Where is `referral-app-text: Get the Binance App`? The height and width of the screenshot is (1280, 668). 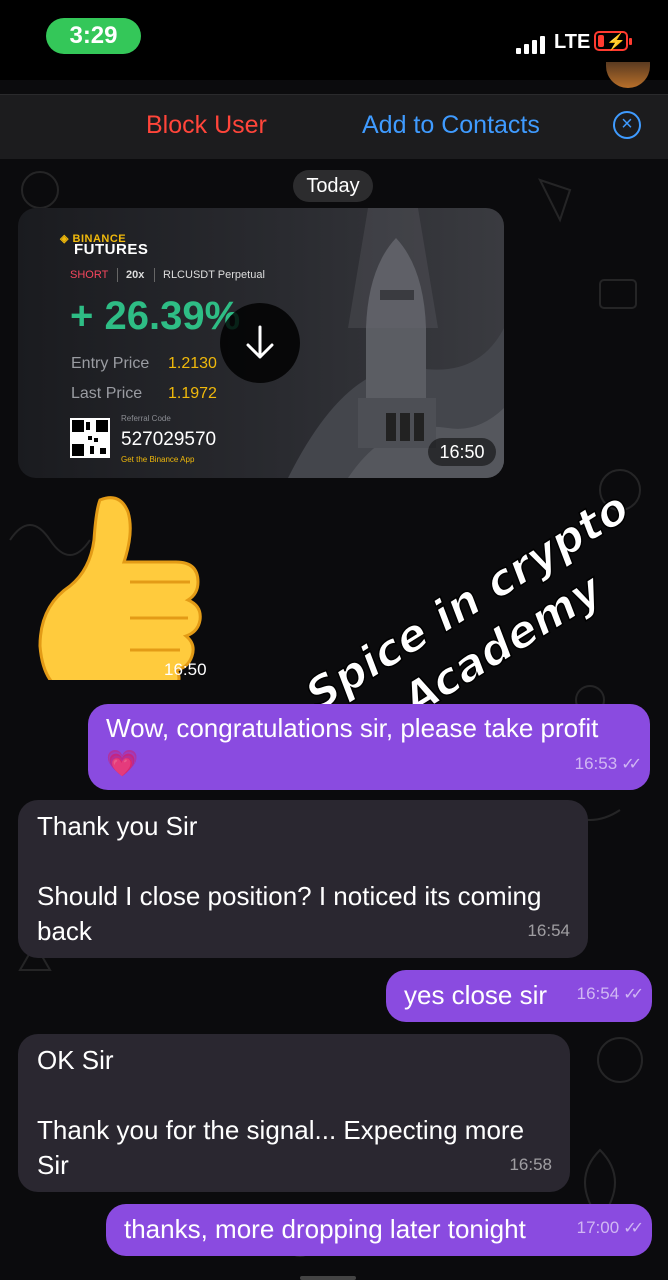 referral-app-text: Get the Binance App is located at coordinates (158, 459).